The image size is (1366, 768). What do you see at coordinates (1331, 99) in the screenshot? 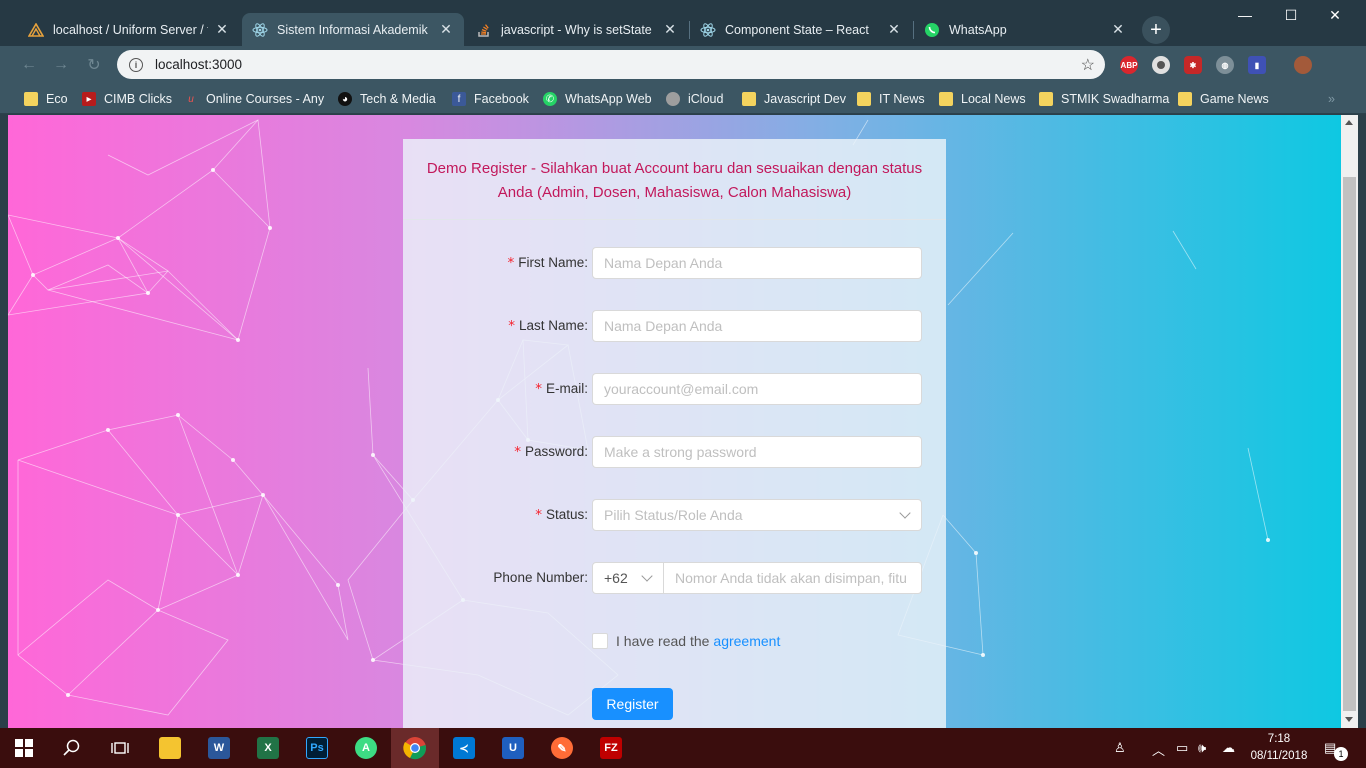
I see `more-bookmarks-icon: »` at bounding box center [1331, 99].